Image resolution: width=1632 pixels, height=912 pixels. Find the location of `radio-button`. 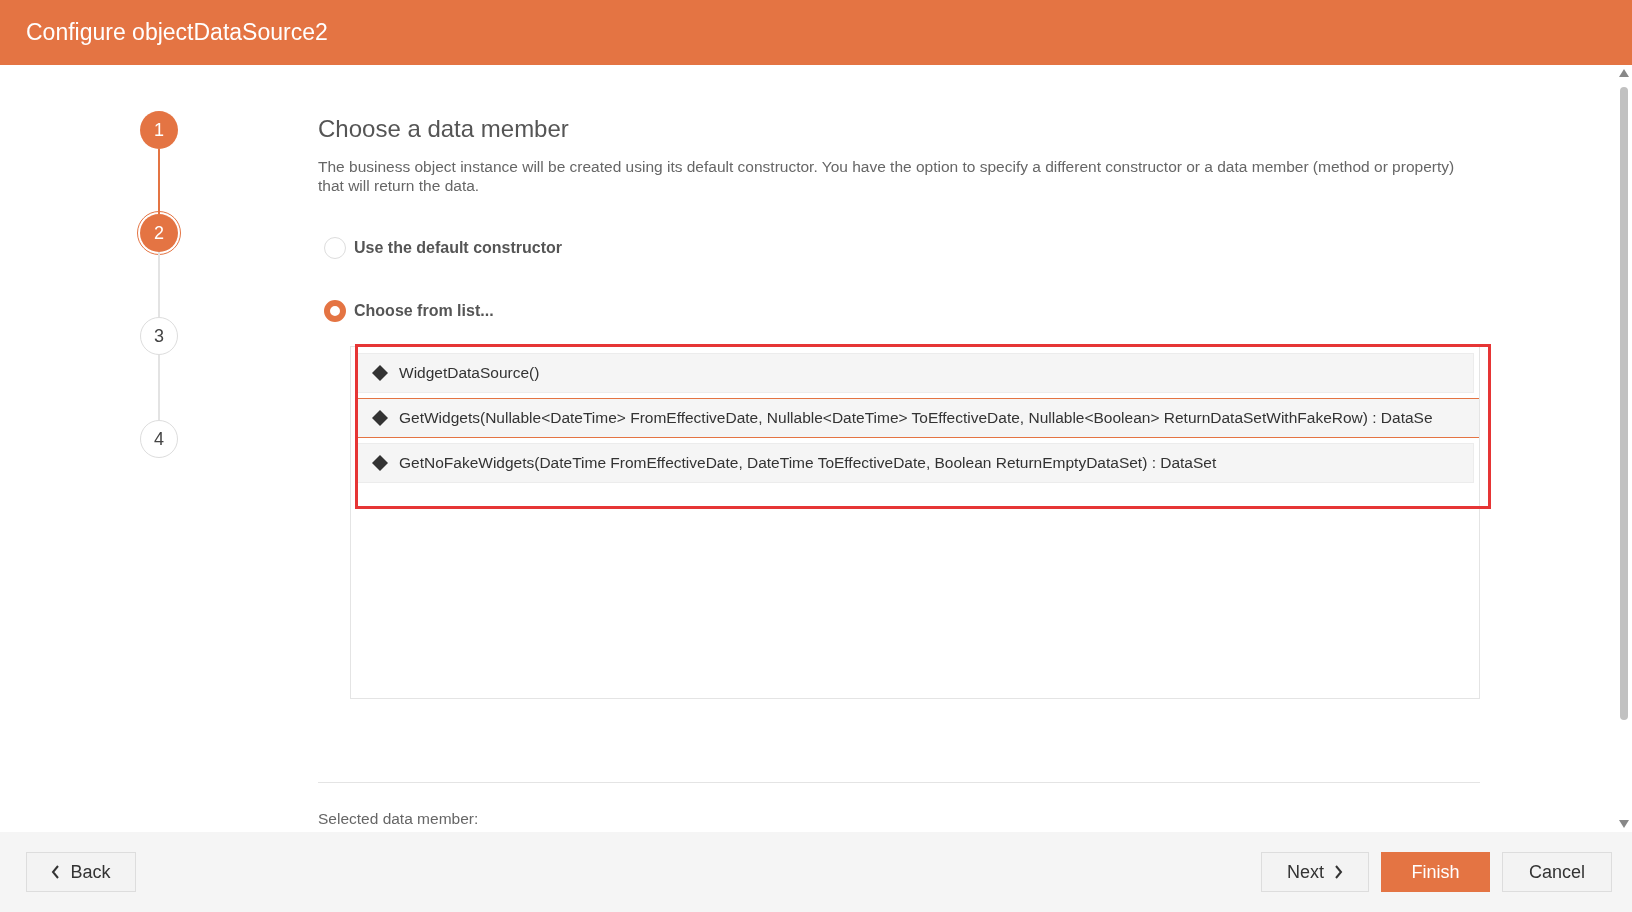

radio-button is located at coordinates (335, 311).